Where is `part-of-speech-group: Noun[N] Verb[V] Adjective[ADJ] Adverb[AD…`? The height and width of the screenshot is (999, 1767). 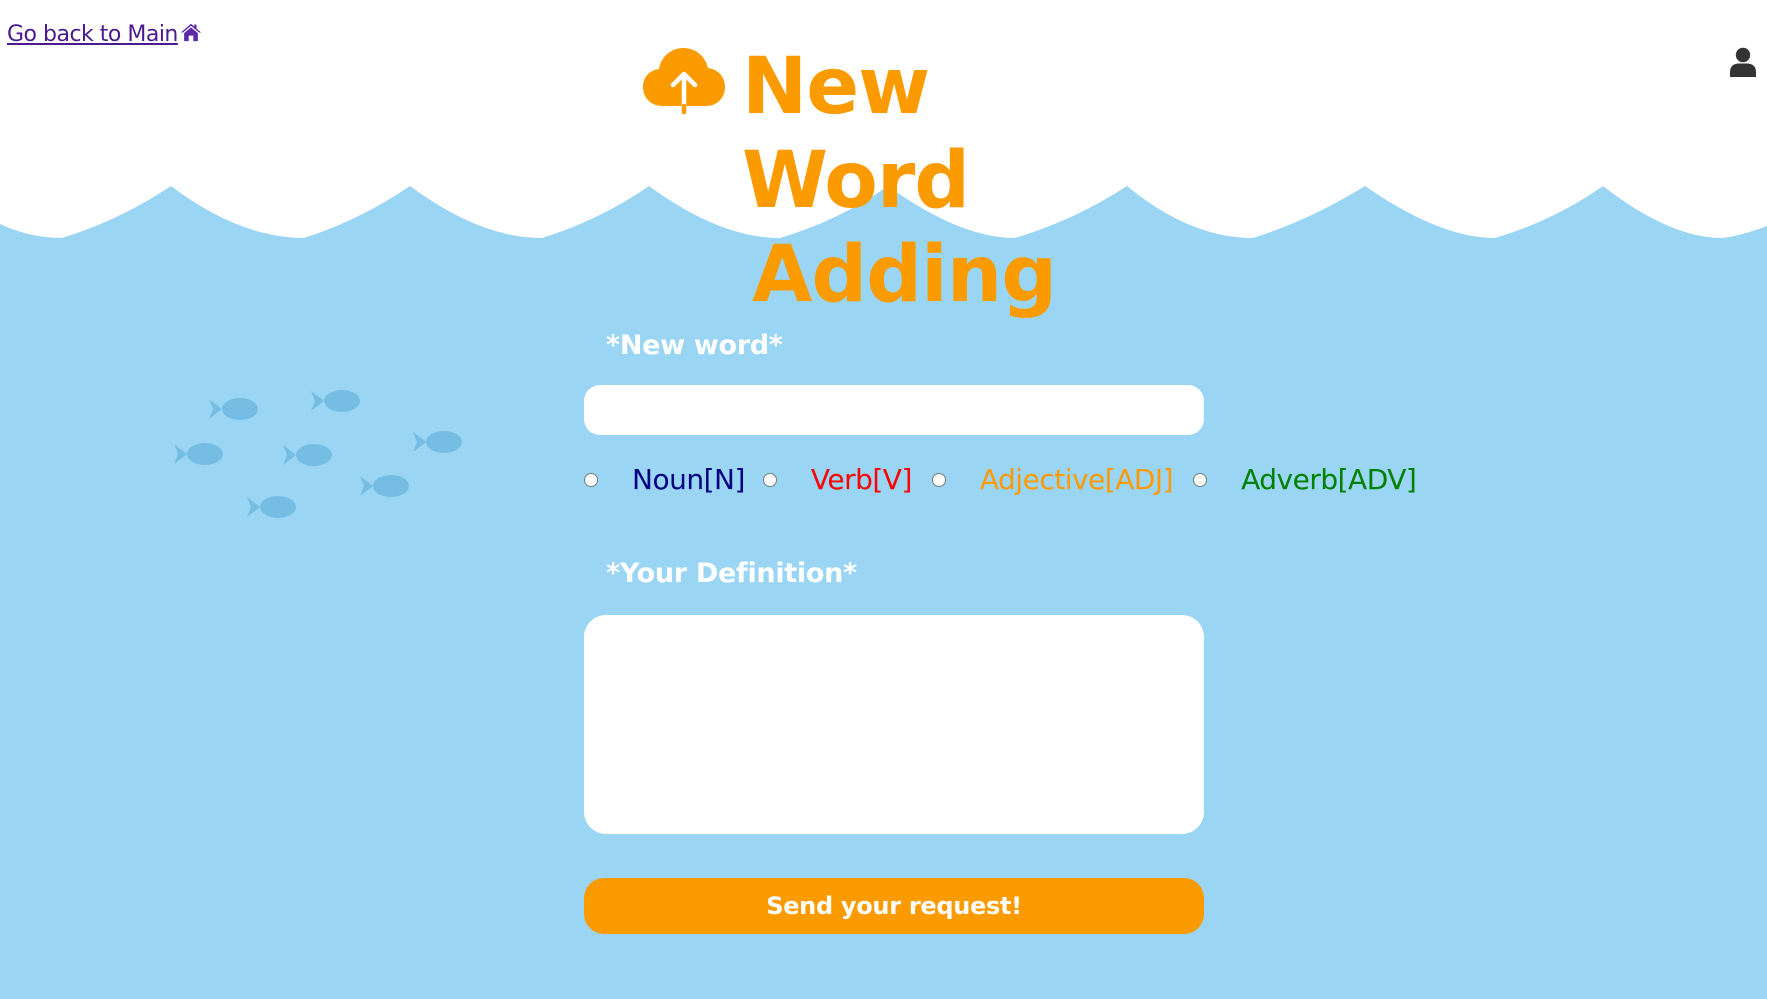 part-of-speech-group: Noun[N] Verb[V] Adjective[ADJ] Adverb[AD… is located at coordinates (1034, 479).